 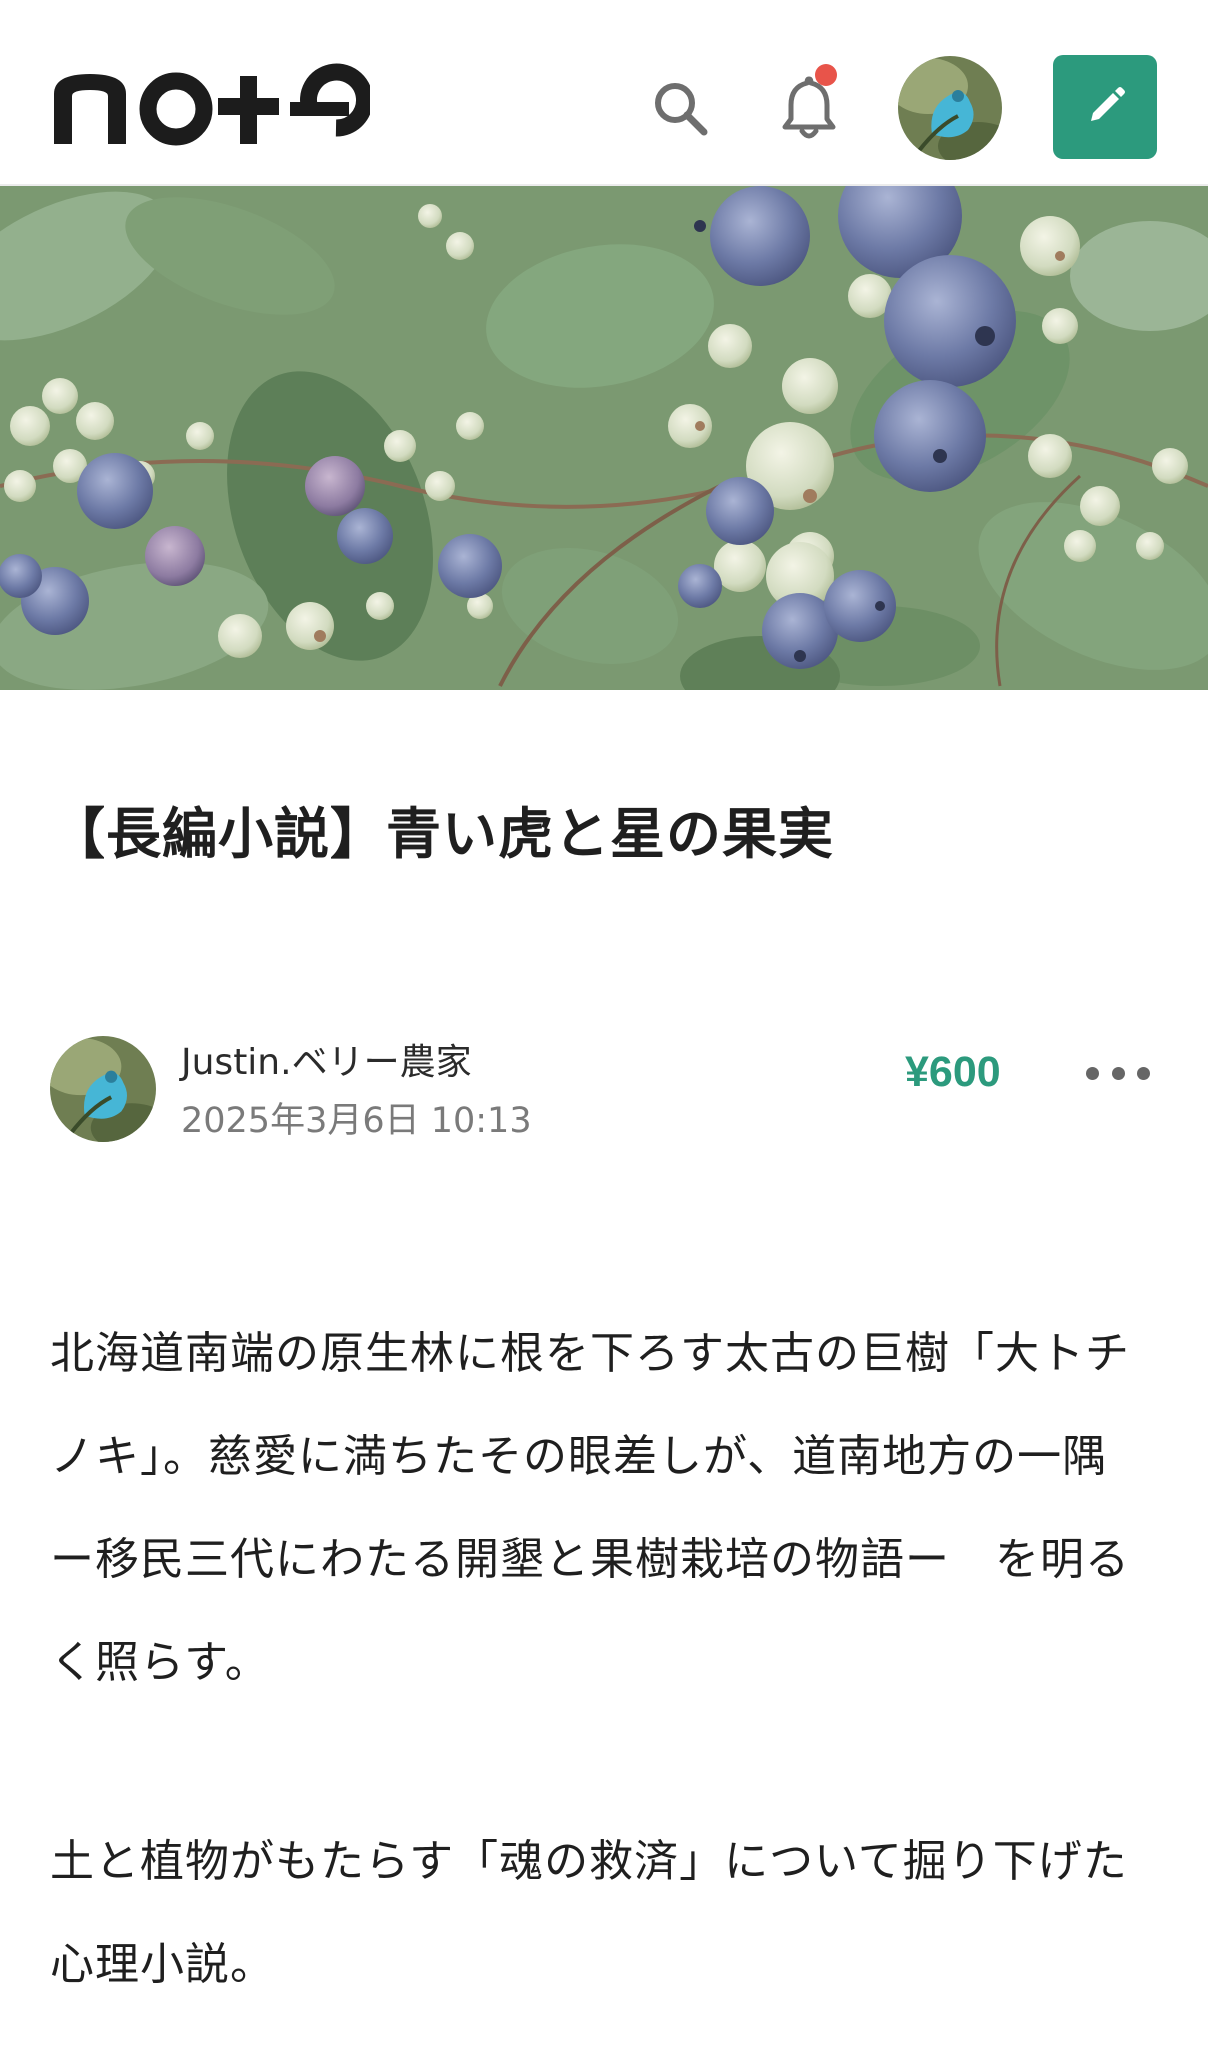 I want to click on search-button, so click(x=680, y=108).